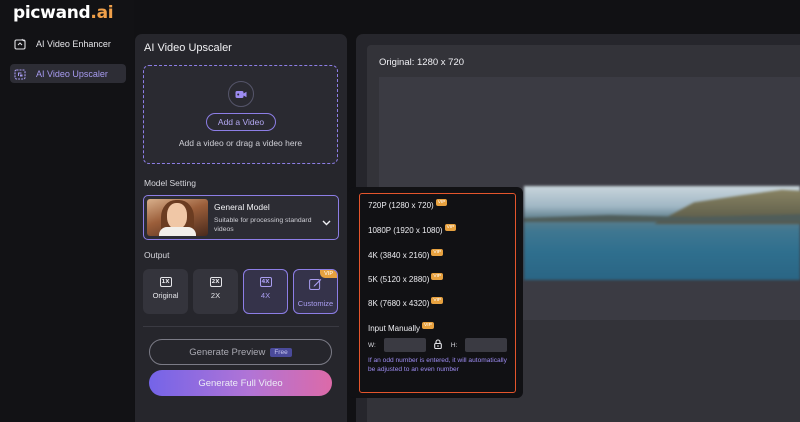 Image resolution: width=800 pixels, height=422 pixels. I want to click on generate-full-video-button: Generate Full Video, so click(240, 383).